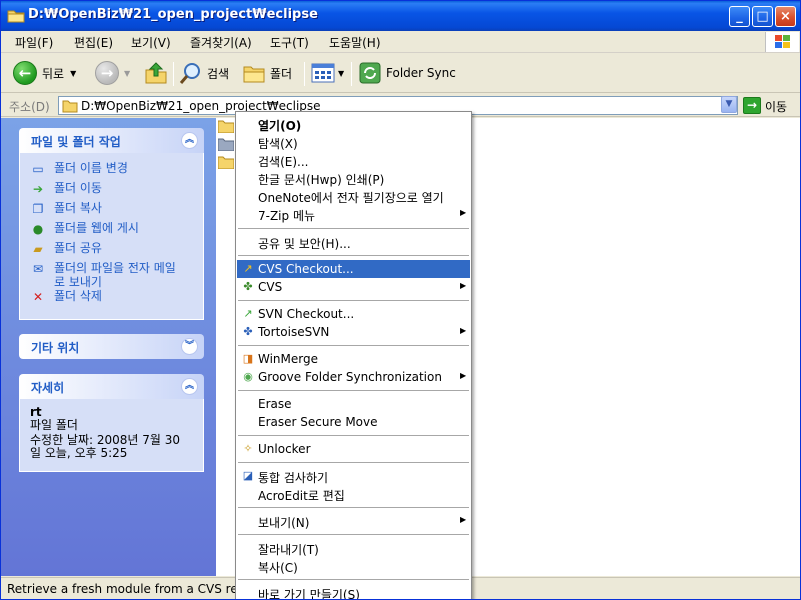 This screenshot has height=600, width=801. What do you see at coordinates (323, 73) in the screenshot?
I see `views-icon` at bounding box center [323, 73].